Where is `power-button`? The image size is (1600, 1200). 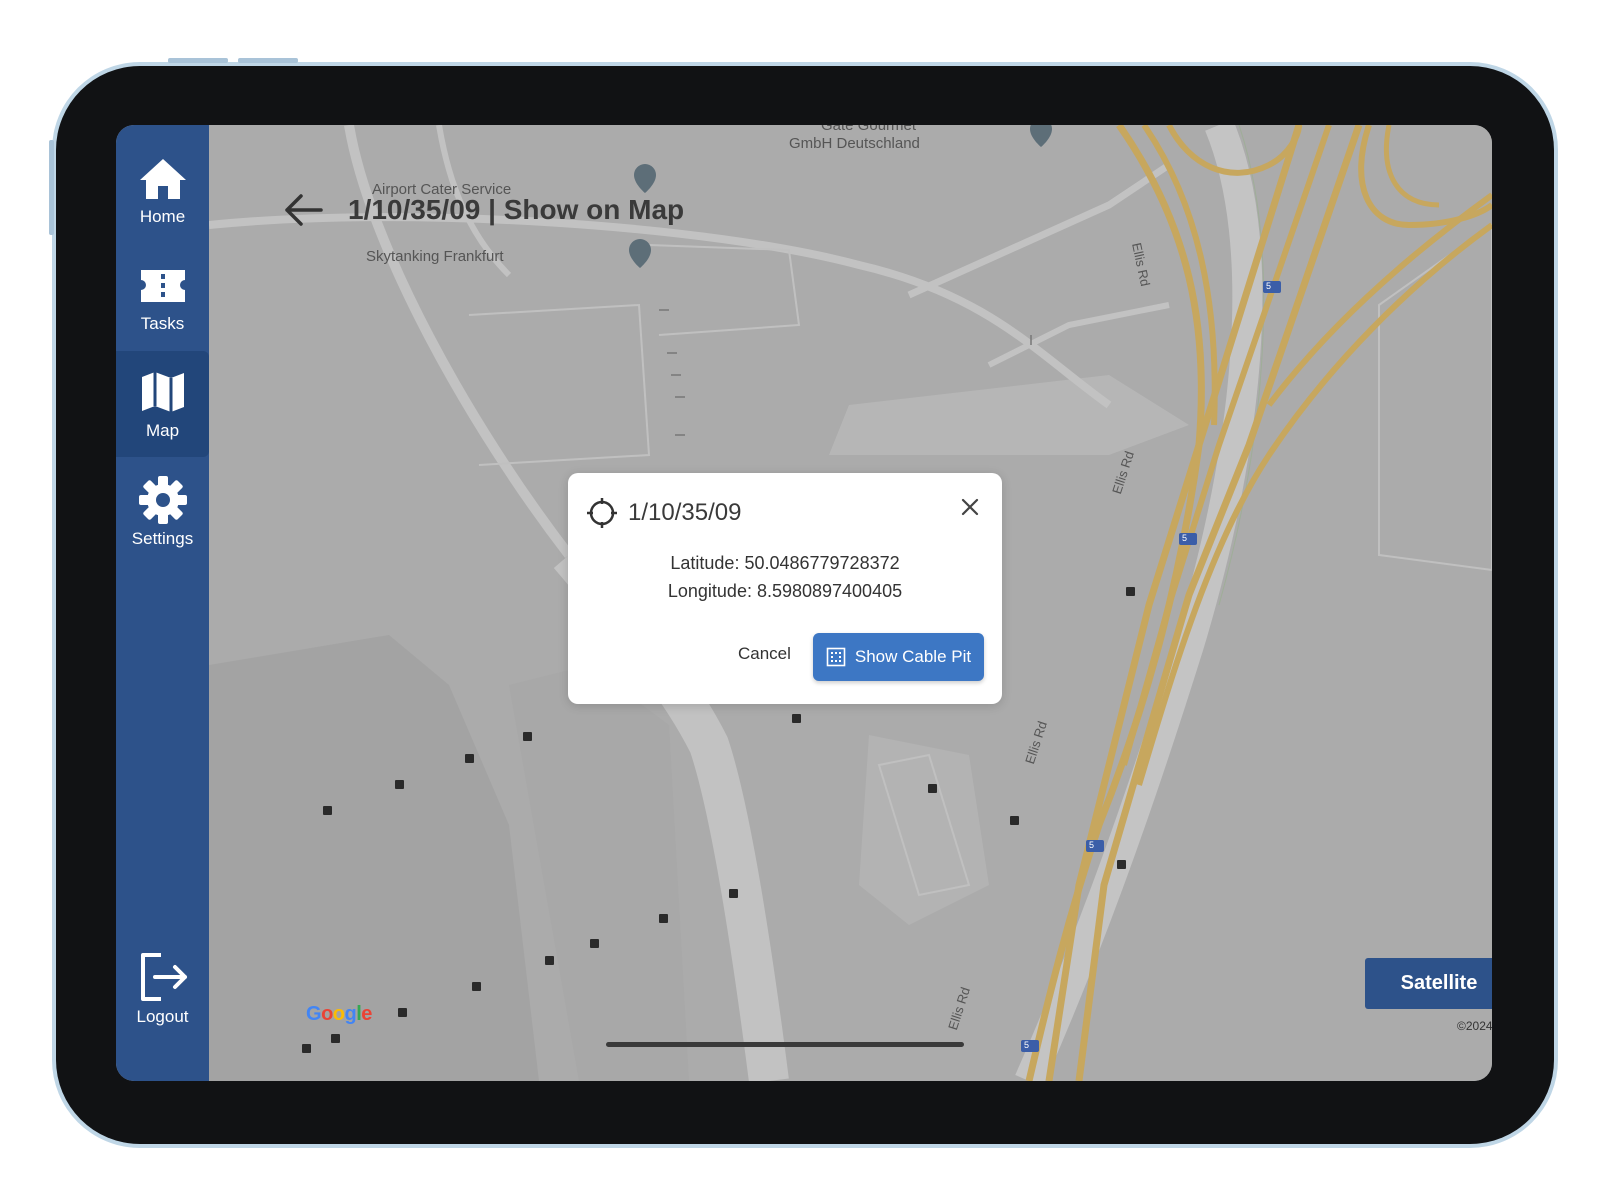 power-button is located at coordinates (51, 187).